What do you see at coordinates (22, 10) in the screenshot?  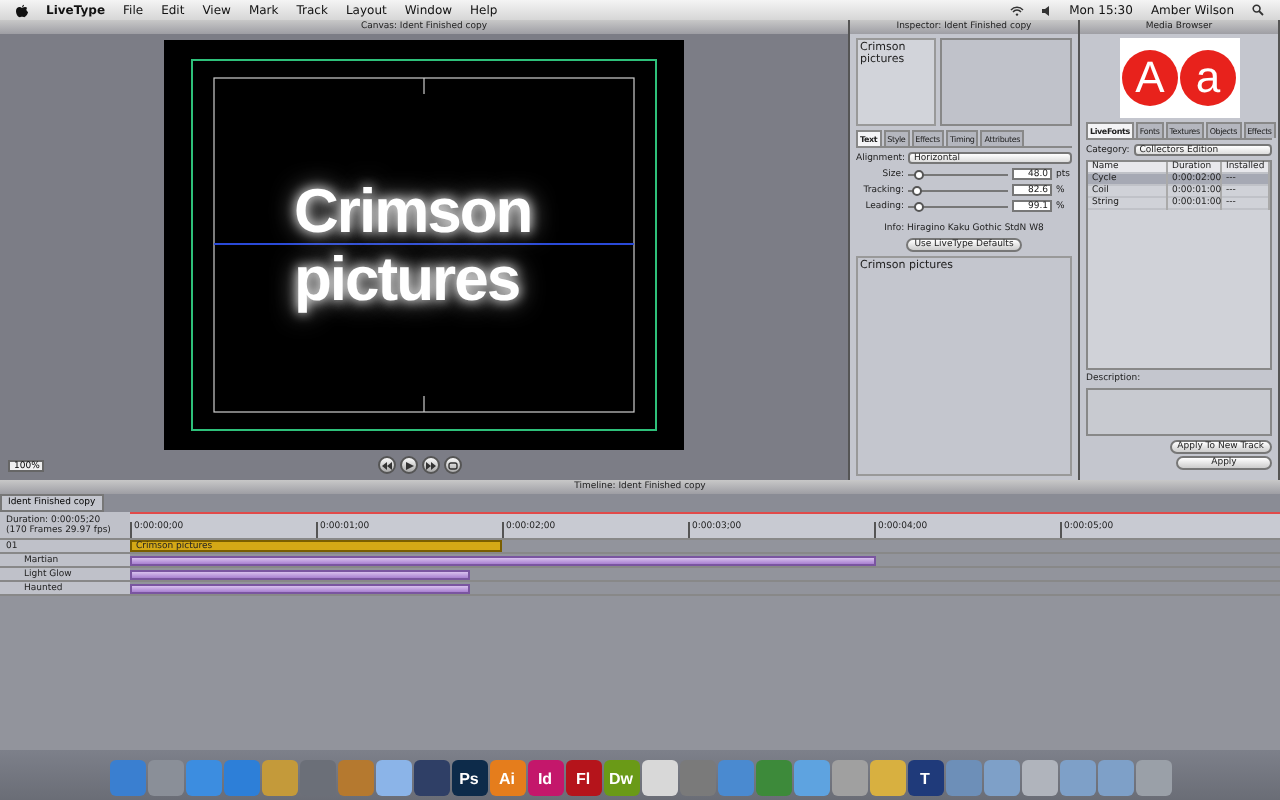 I see `apple-icon` at bounding box center [22, 10].